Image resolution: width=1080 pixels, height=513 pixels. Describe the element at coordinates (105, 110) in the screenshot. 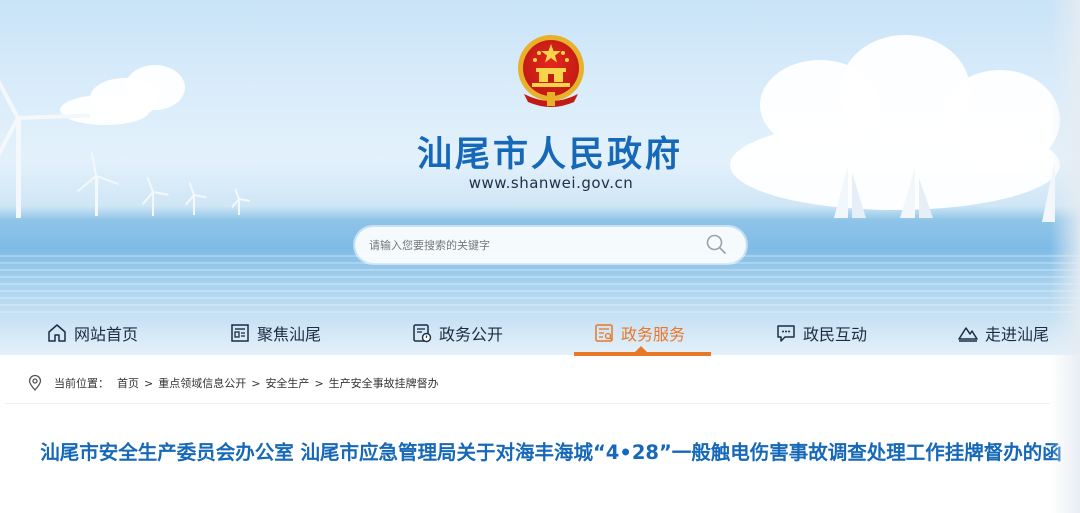

I see `cloud-decoration` at that location.